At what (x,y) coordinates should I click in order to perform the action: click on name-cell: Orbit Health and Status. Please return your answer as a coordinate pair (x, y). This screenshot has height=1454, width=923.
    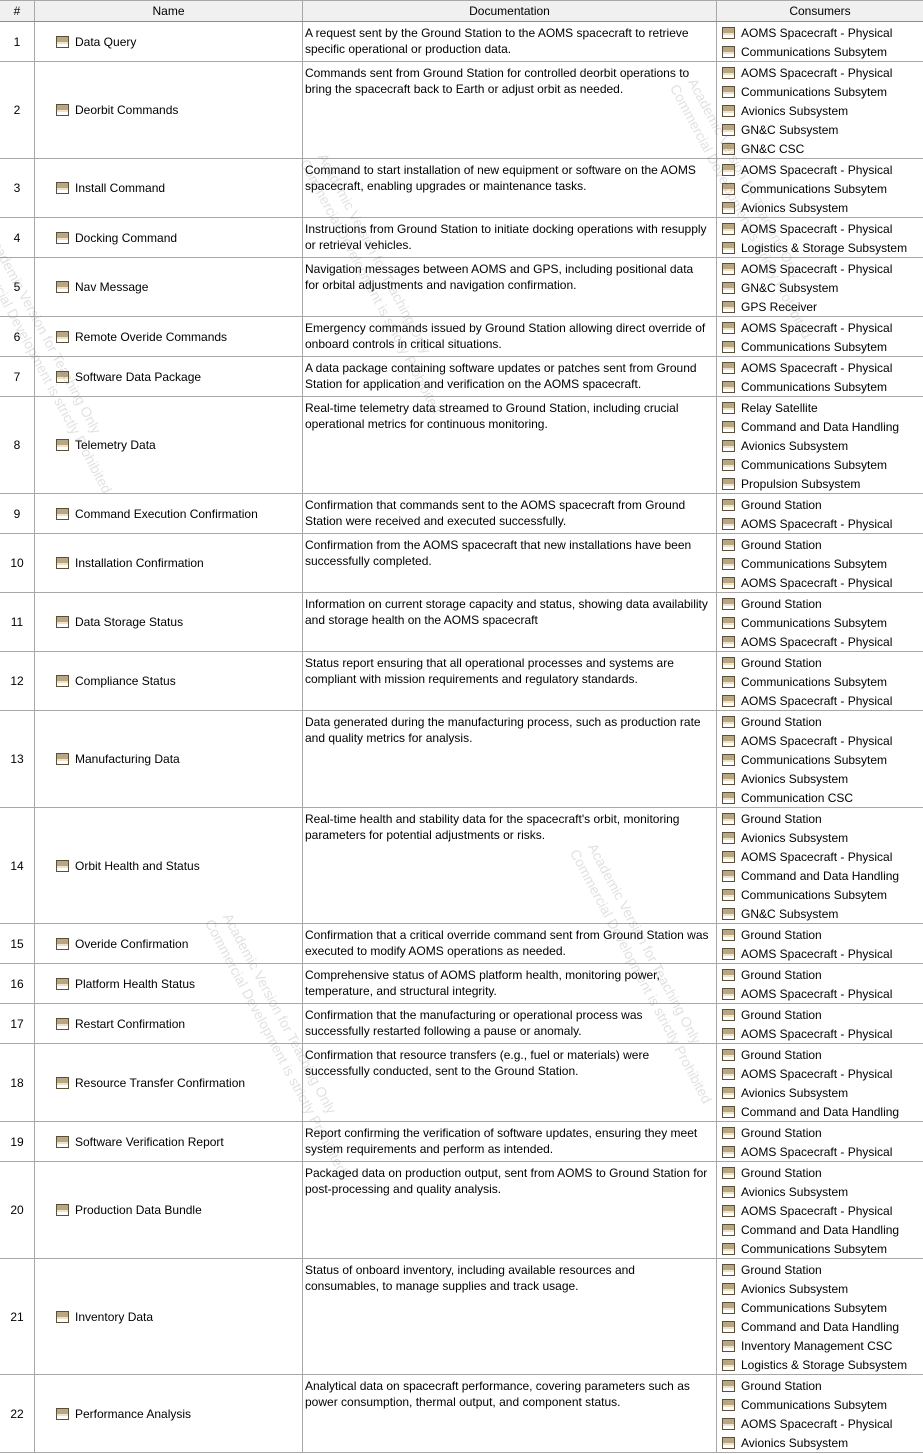
    Looking at the image, I should click on (169, 865).